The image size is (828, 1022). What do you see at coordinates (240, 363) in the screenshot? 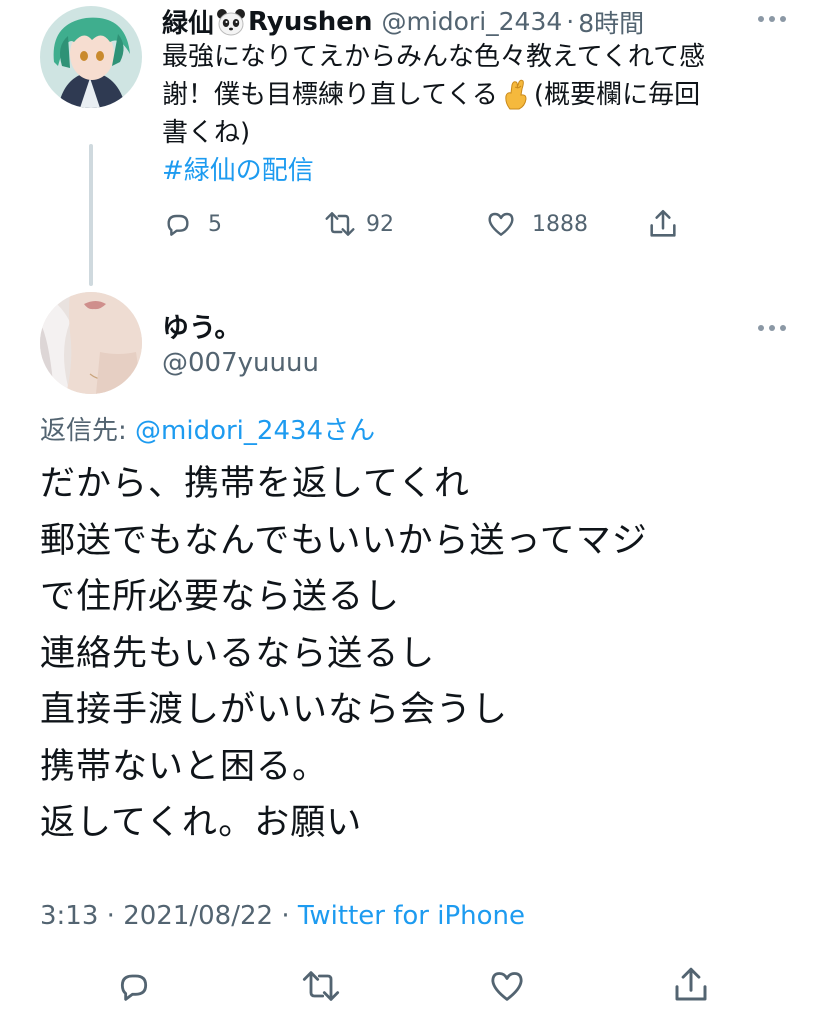
I see `reply-handle: @007yuuuu` at bounding box center [240, 363].